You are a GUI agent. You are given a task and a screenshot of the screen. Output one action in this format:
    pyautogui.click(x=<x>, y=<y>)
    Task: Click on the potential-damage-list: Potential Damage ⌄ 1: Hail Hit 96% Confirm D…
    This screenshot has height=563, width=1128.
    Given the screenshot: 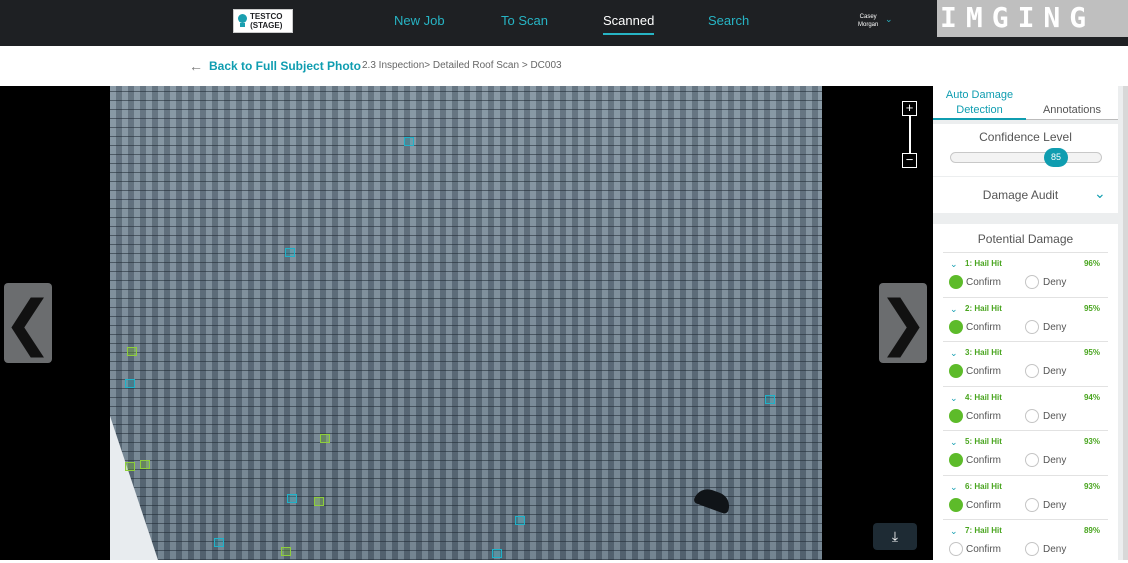 What is the action you would take?
    pyautogui.click(x=1025, y=392)
    